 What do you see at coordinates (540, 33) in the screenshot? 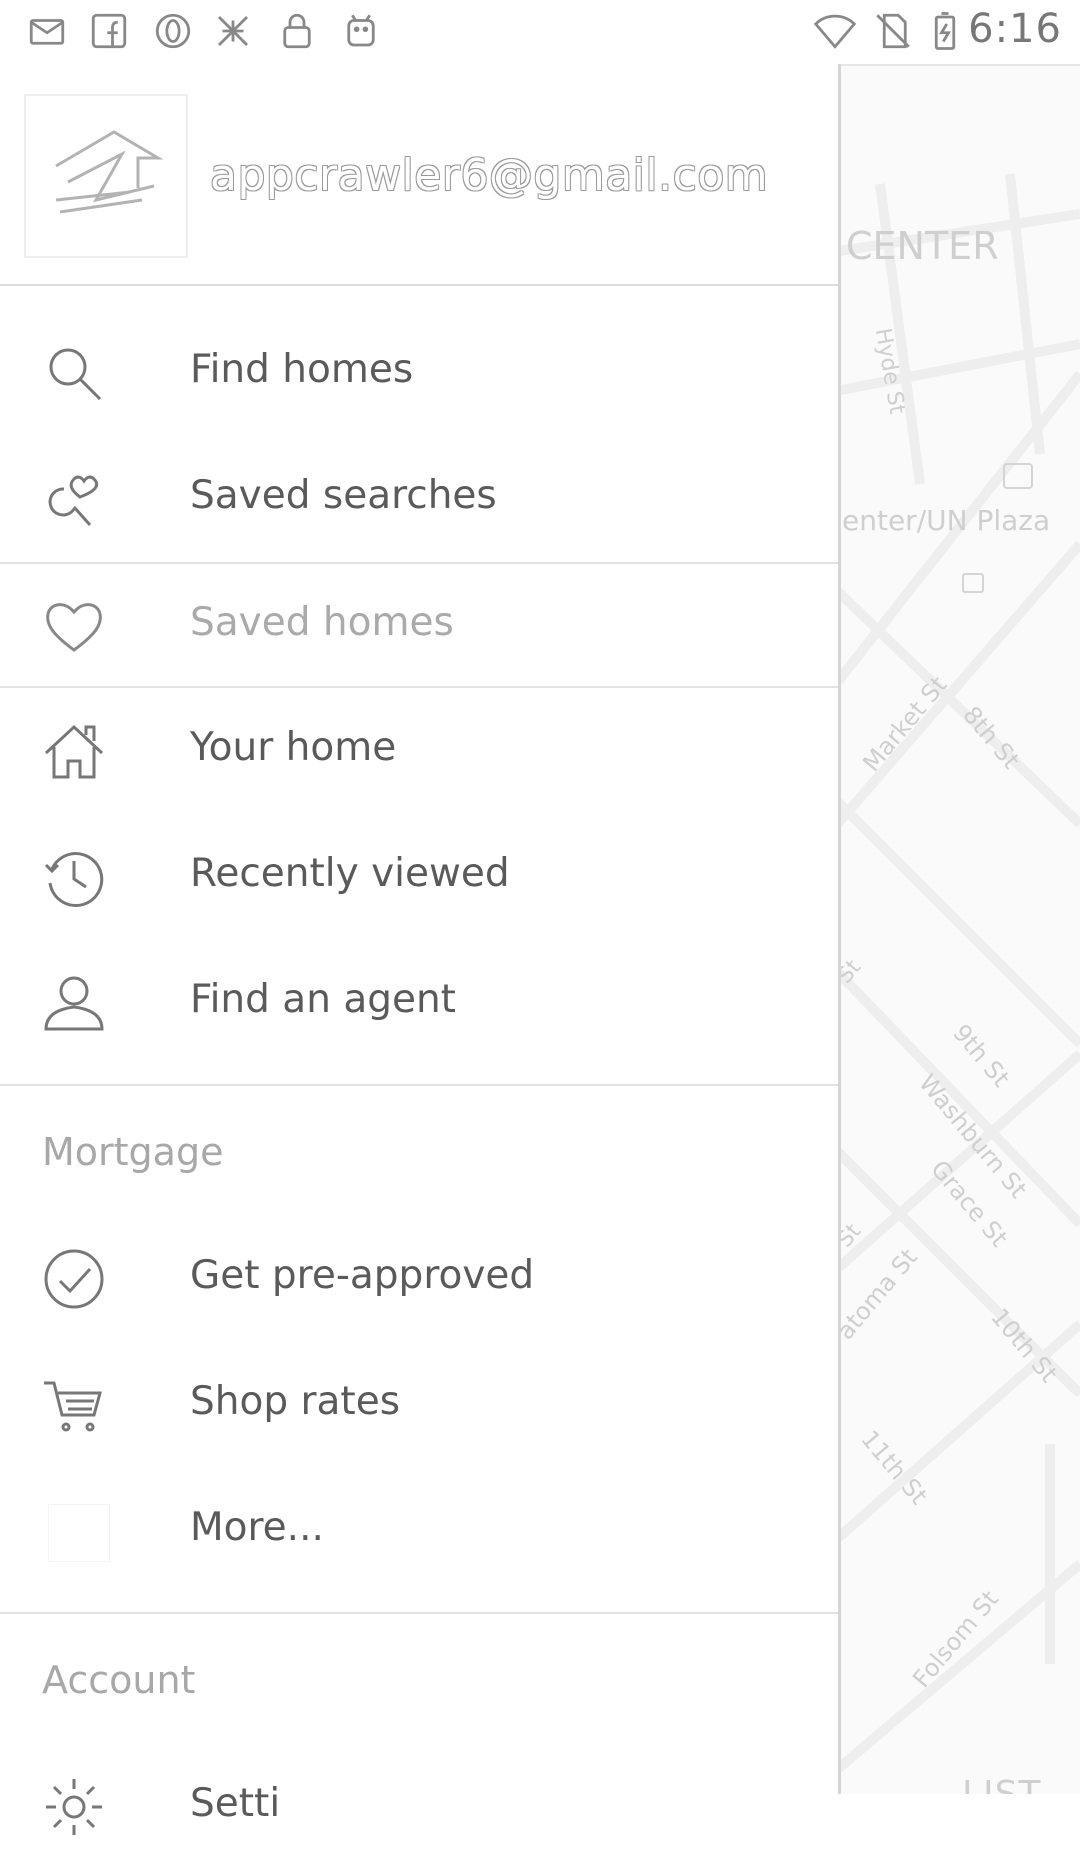
I see `status-bar: 6:16` at bounding box center [540, 33].